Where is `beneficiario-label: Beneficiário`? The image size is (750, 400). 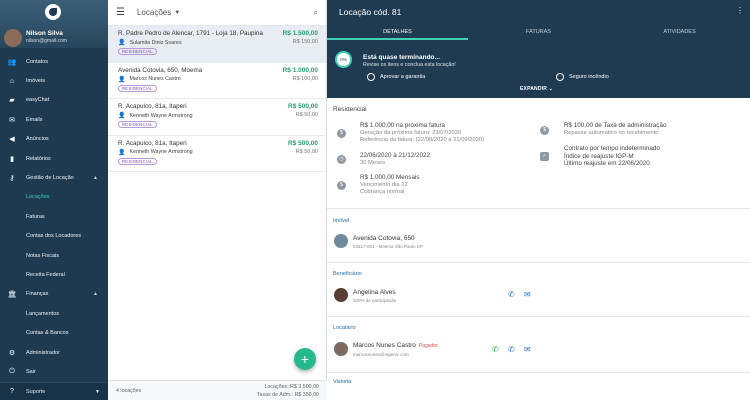 beneficiario-label: Beneficiário is located at coordinates (347, 274).